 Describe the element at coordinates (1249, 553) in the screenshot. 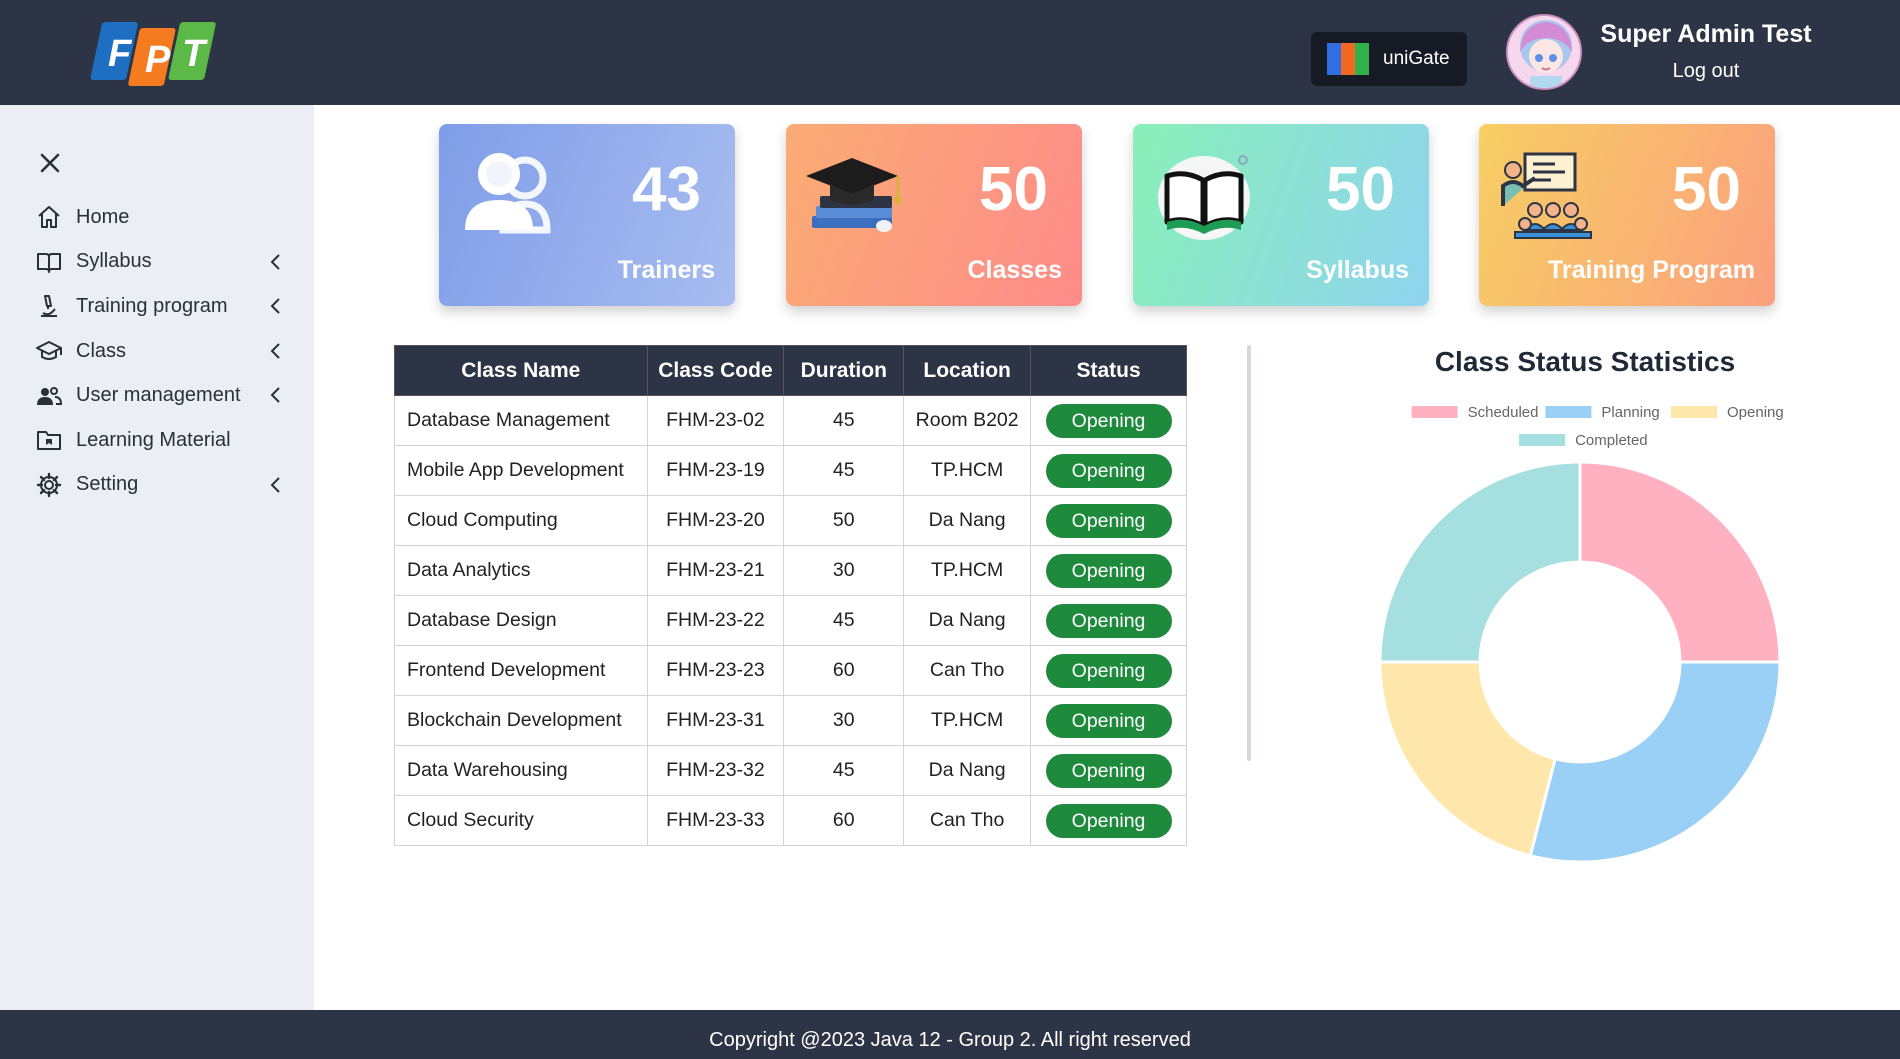

I see `vertical-scrollbar` at that location.